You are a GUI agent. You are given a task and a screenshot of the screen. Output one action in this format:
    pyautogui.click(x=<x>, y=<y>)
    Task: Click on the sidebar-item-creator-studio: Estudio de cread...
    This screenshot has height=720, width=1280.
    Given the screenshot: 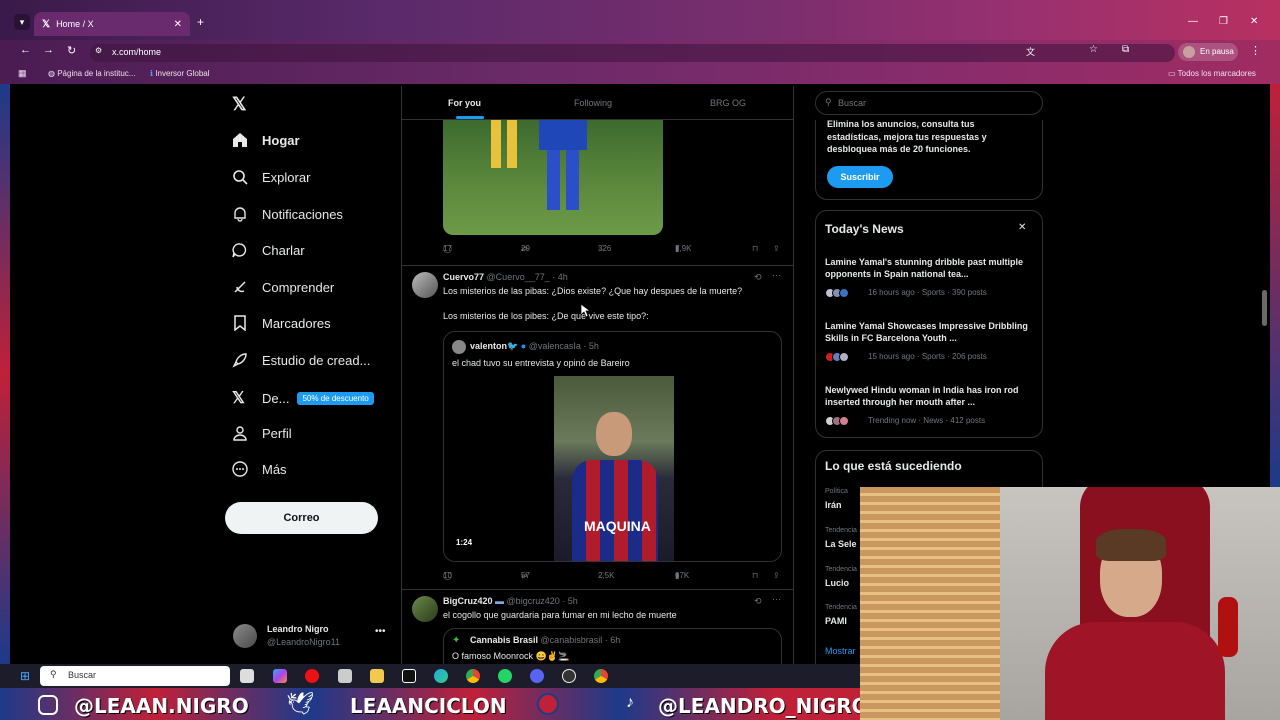 What is the action you would take?
    pyautogui.click(x=301, y=360)
    